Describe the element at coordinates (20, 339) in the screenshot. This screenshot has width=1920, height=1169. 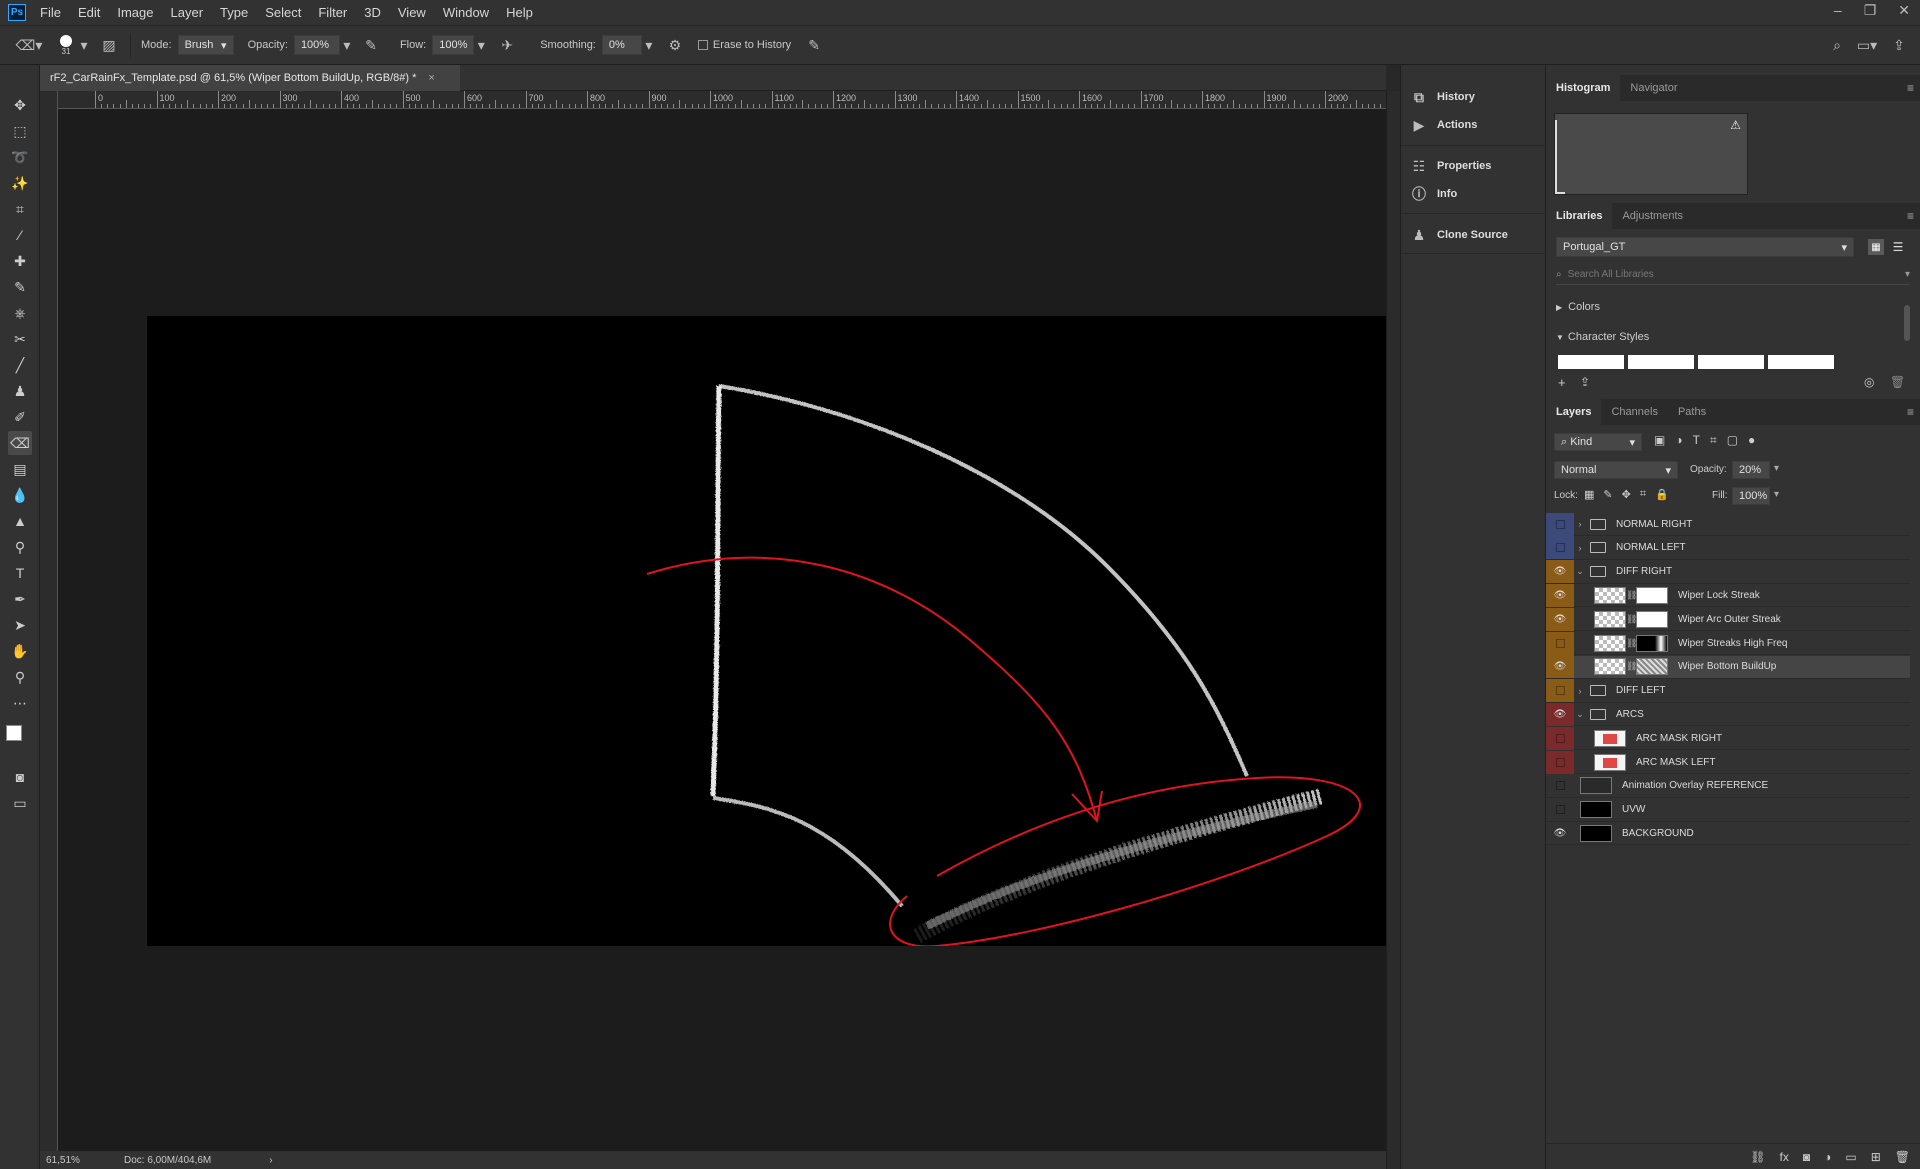
I see `history-brush-tool-icon: ✂` at that location.